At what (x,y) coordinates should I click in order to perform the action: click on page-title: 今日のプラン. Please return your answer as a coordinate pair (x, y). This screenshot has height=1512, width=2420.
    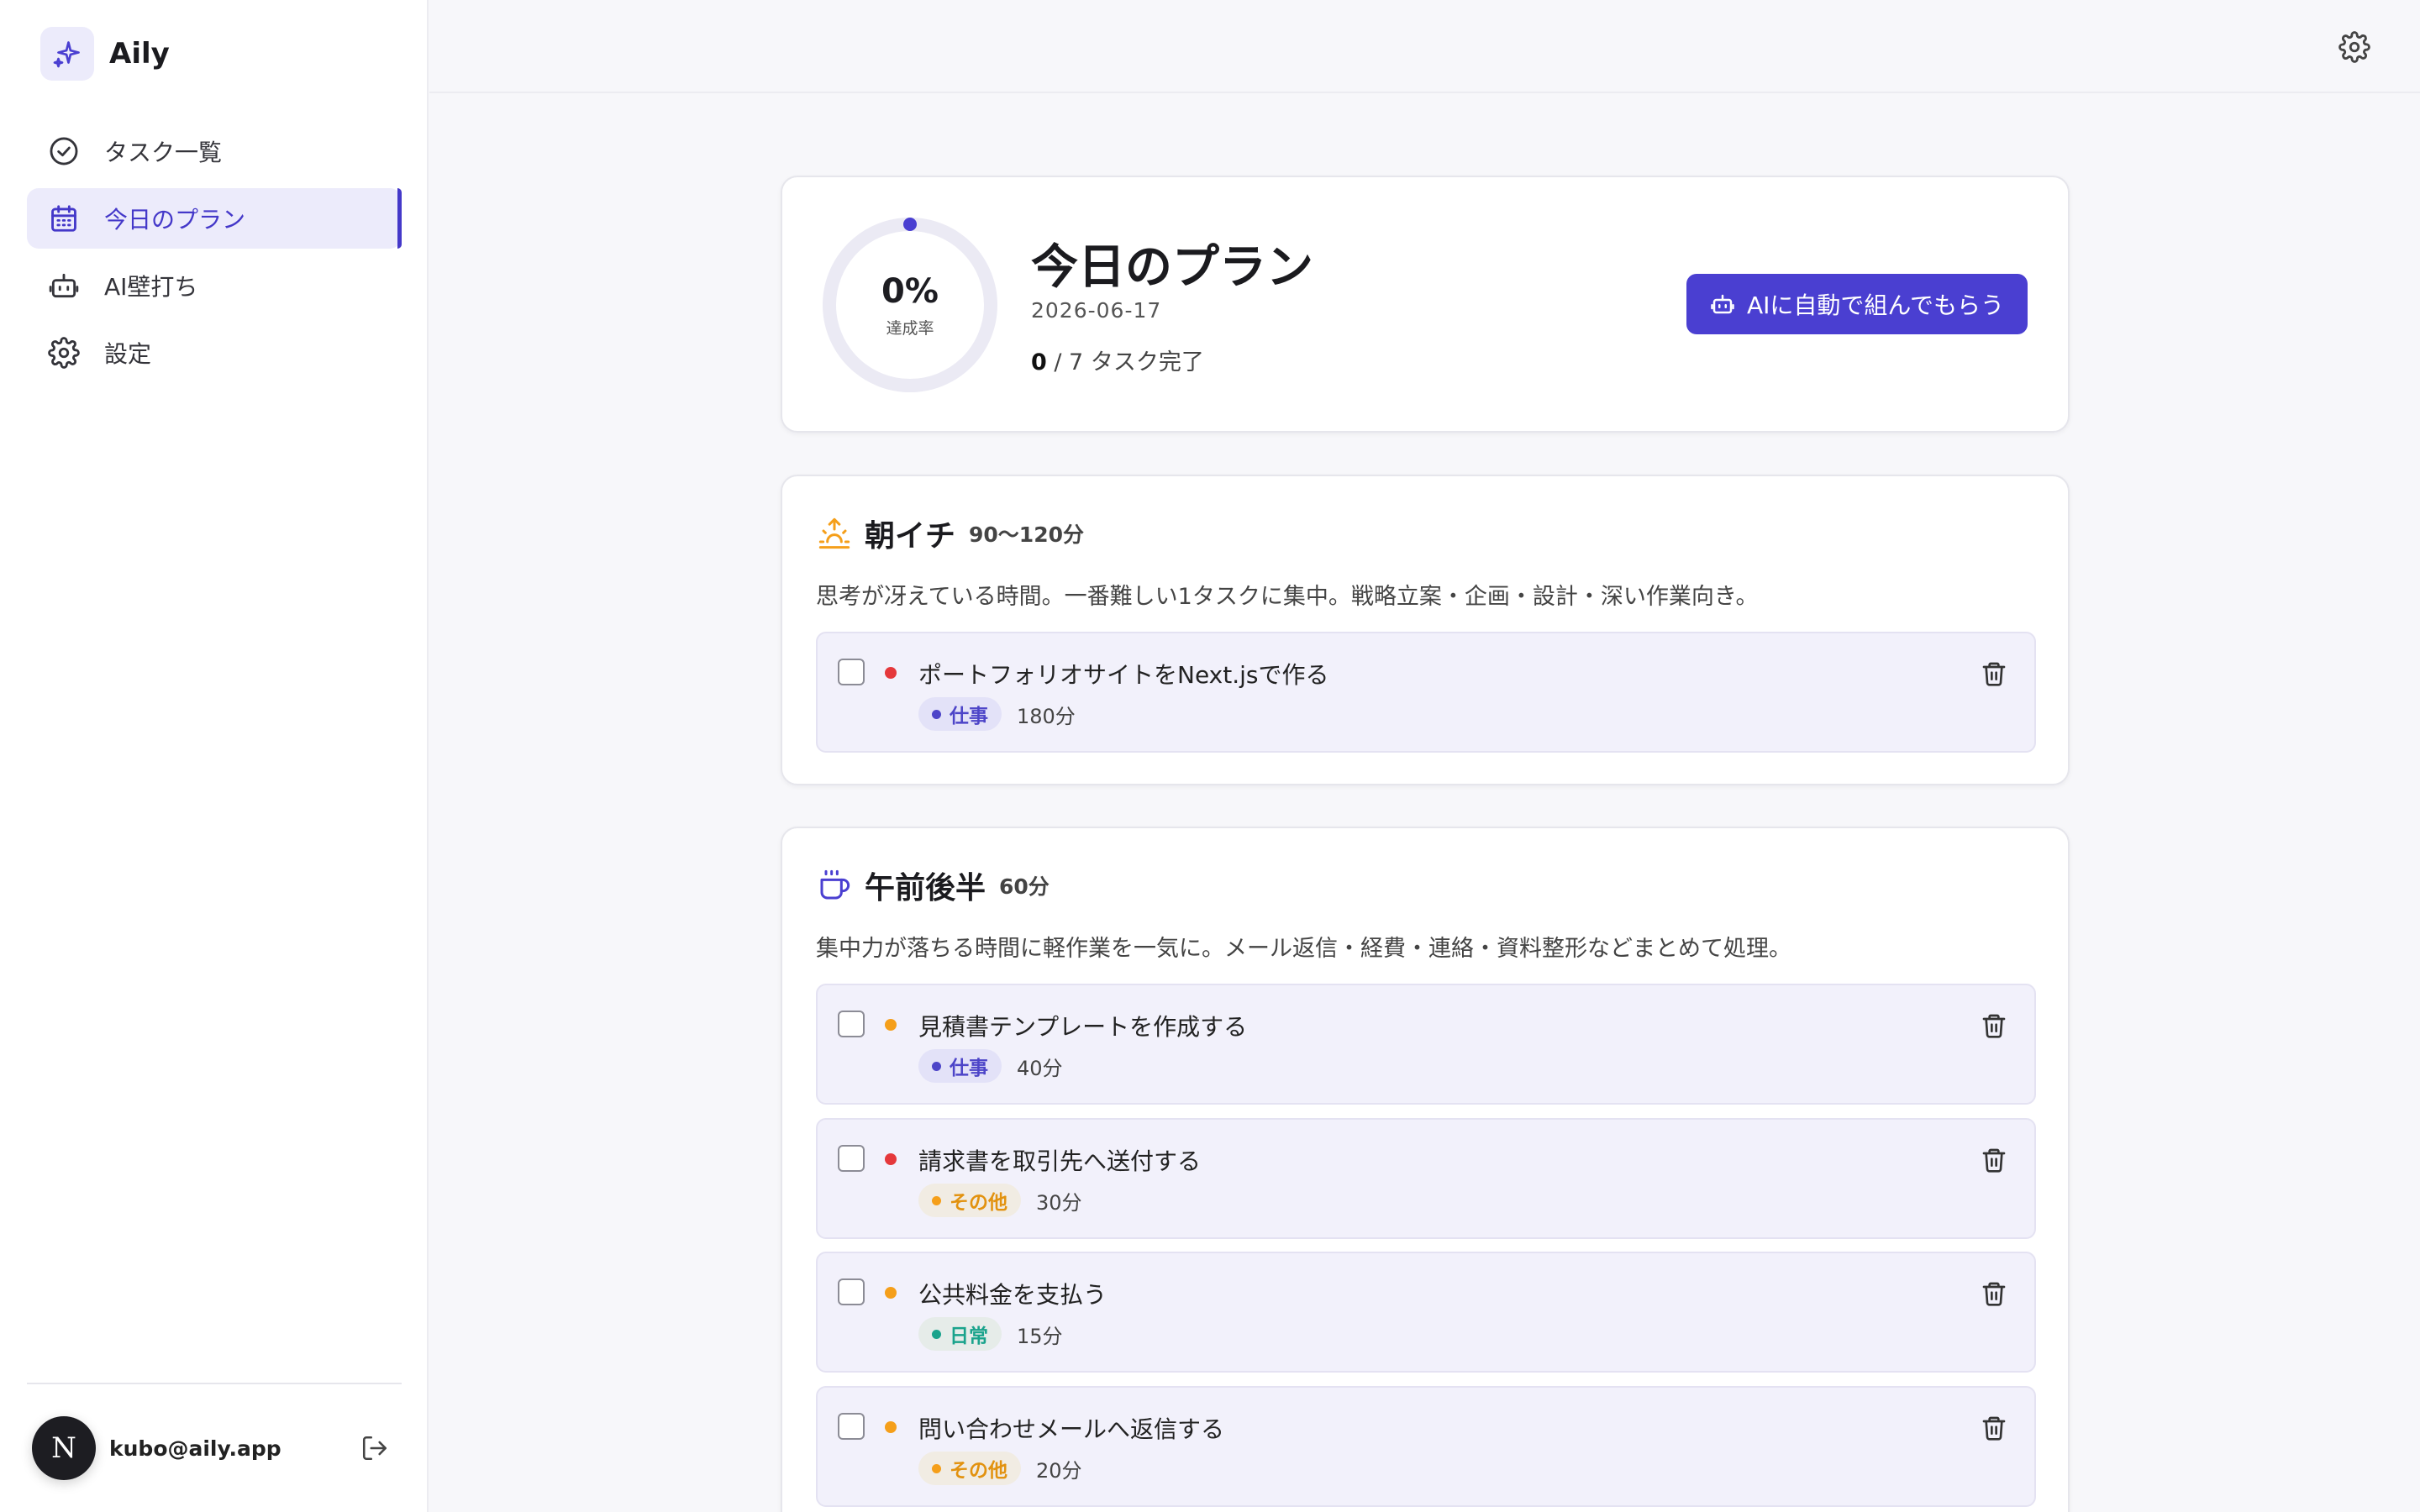
    Looking at the image, I should click on (1172, 267).